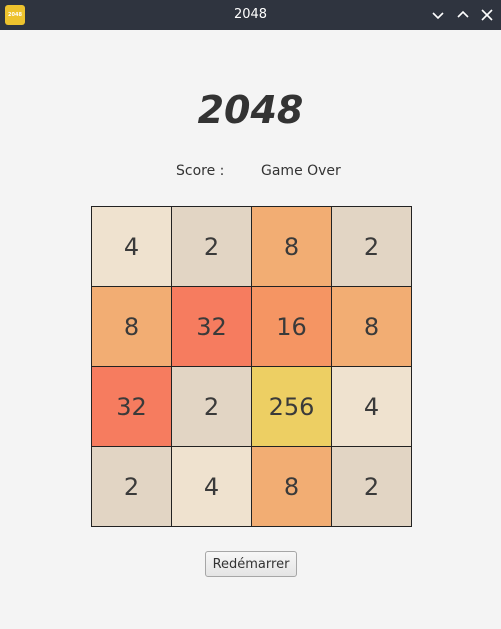 The height and width of the screenshot is (629, 501). Describe the element at coordinates (292, 407) in the screenshot. I see `board-tile: 256` at that location.